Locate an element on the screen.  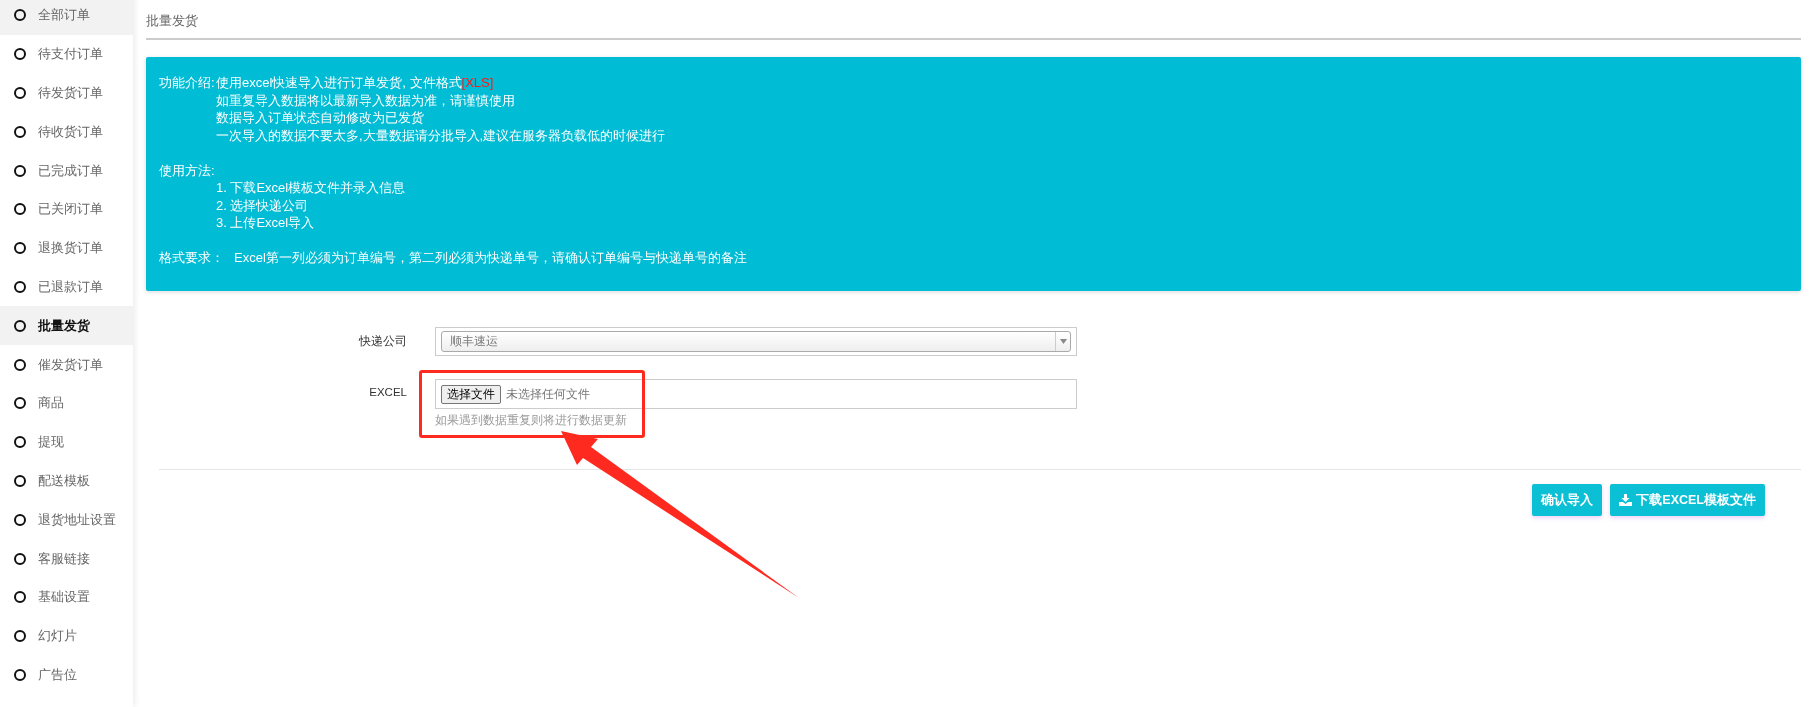
sidebar-item: 退货地址设置 is located at coordinates (66, 520).